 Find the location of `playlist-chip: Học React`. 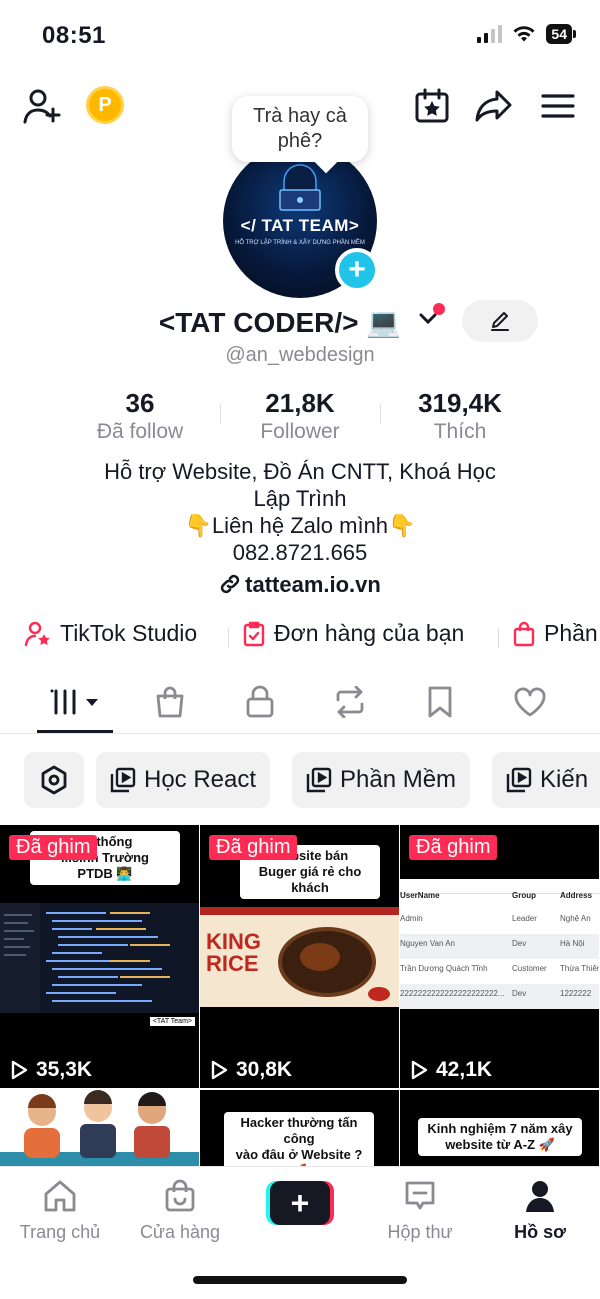

playlist-chip: Học React is located at coordinates (183, 780).